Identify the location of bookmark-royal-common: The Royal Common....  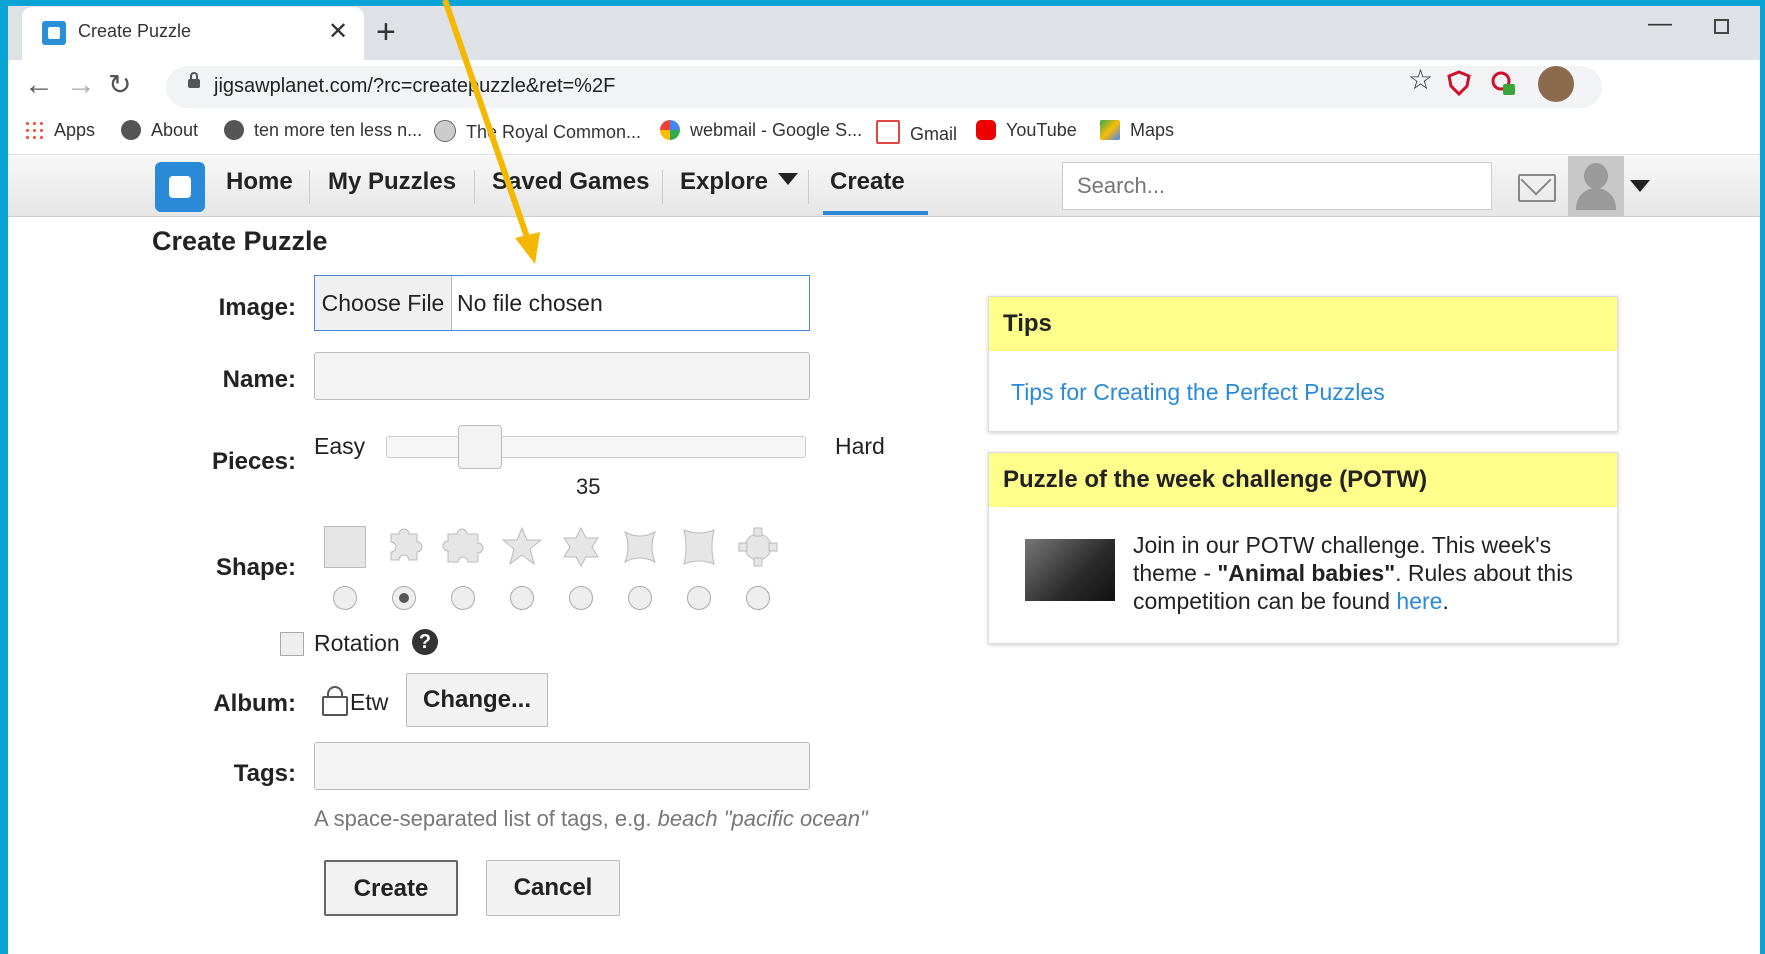
(537, 131).